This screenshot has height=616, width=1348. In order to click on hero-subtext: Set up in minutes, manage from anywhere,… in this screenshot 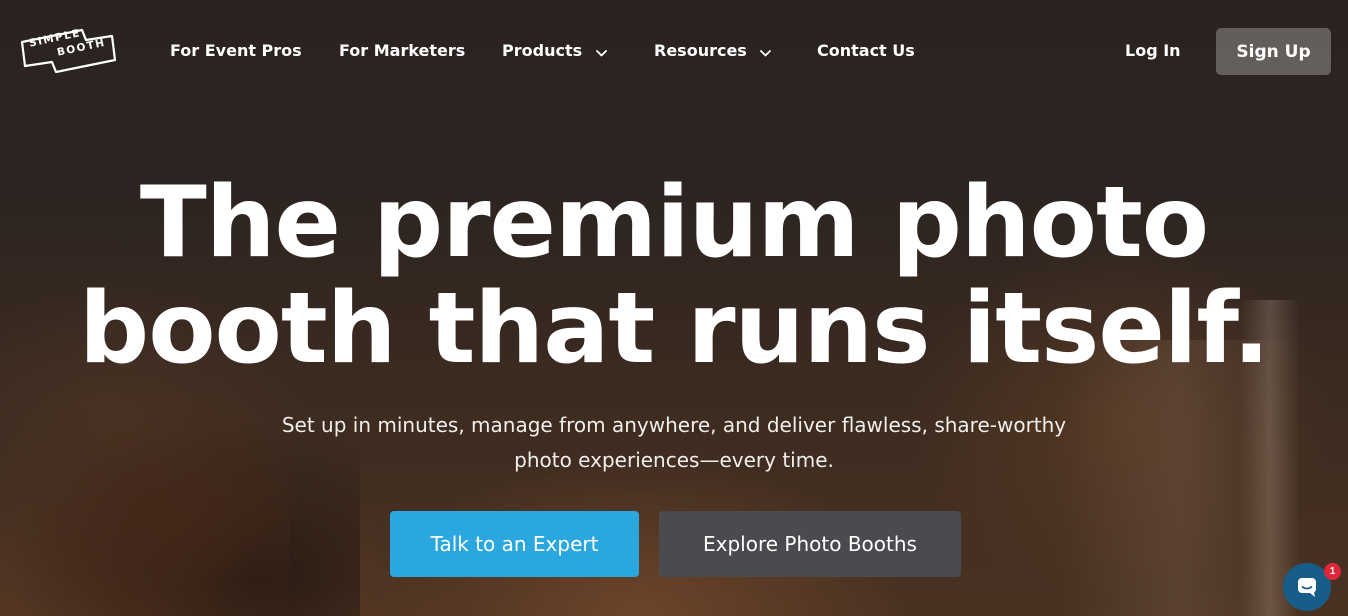, I will do `click(674, 443)`.